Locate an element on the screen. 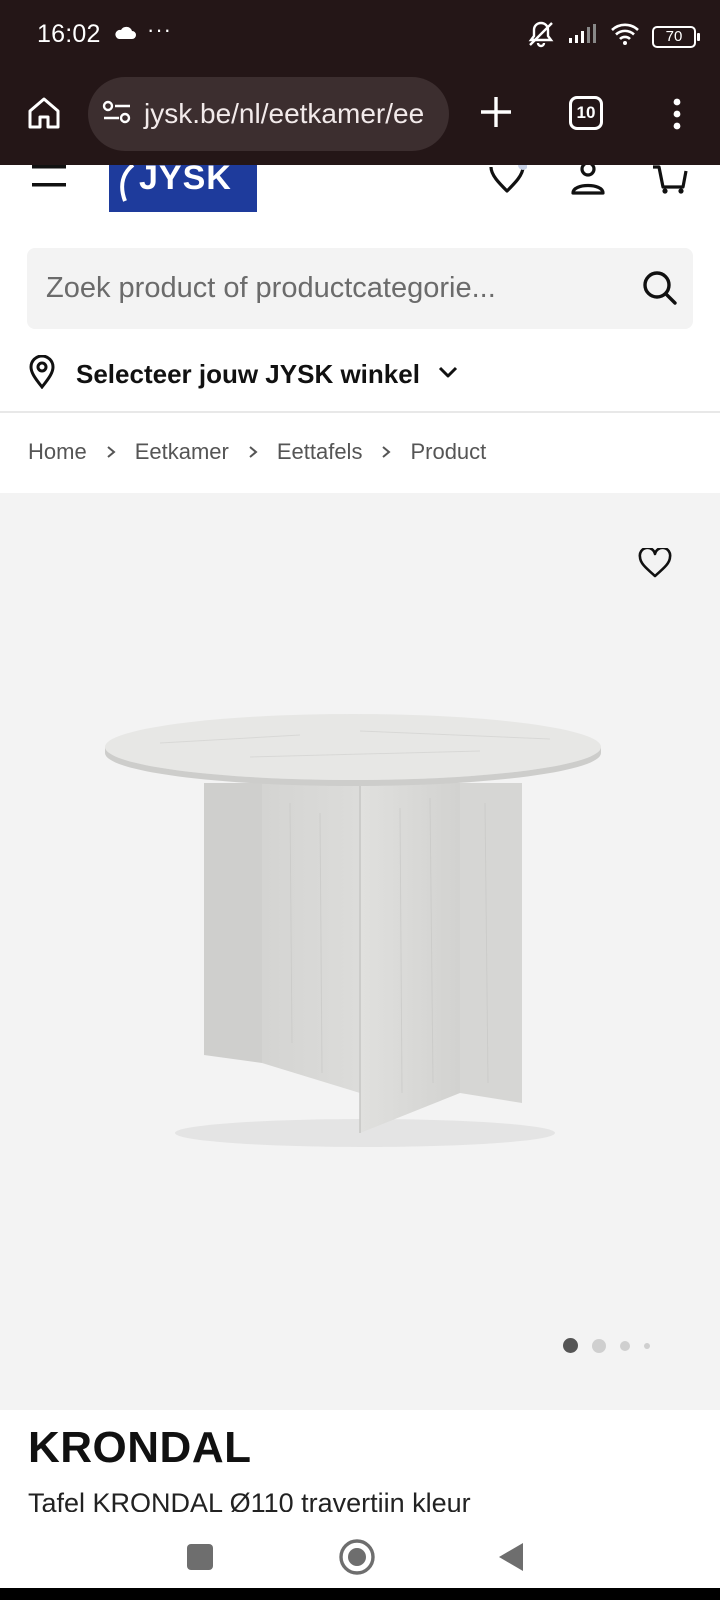 The height and width of the screenshot is (1600, 720). gallery-pagination is located at coordinates (606, 1345).